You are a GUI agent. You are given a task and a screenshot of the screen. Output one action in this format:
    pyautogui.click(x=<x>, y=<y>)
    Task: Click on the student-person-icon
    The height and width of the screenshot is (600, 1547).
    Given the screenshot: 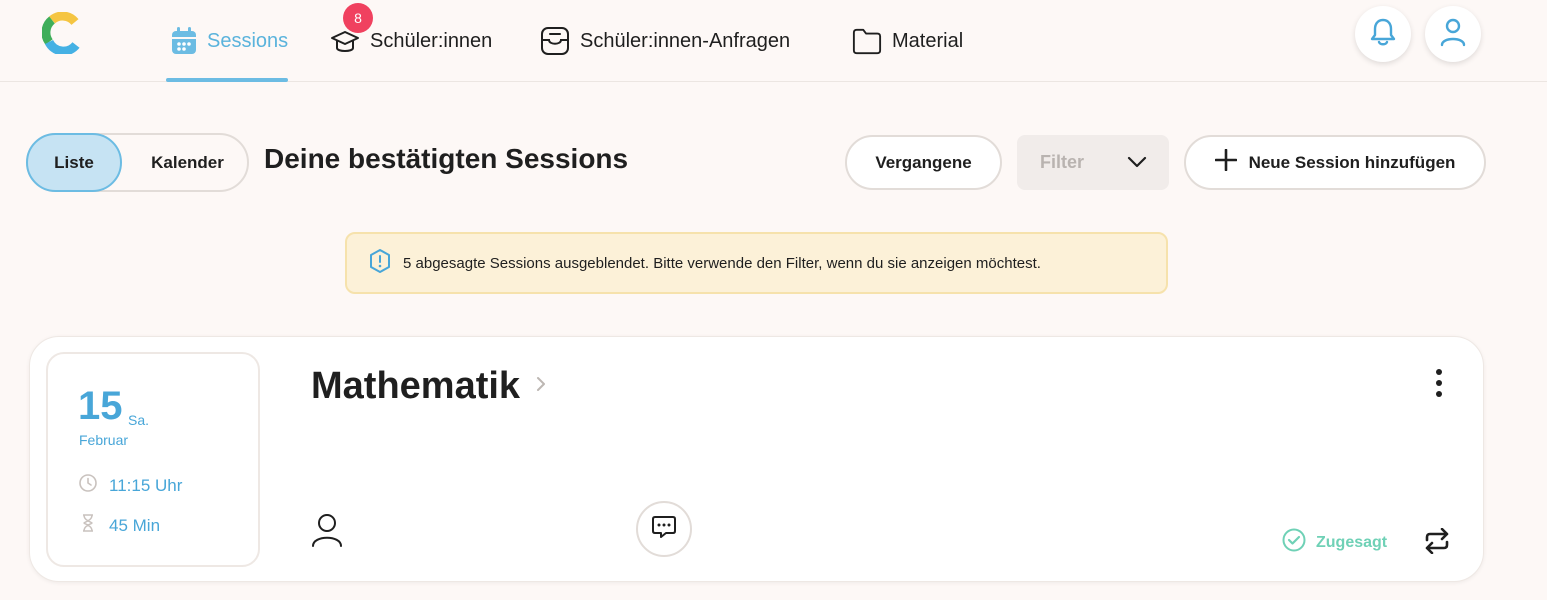 What is the action you would take?
    pyautogui.click(x=327, y=532)
    